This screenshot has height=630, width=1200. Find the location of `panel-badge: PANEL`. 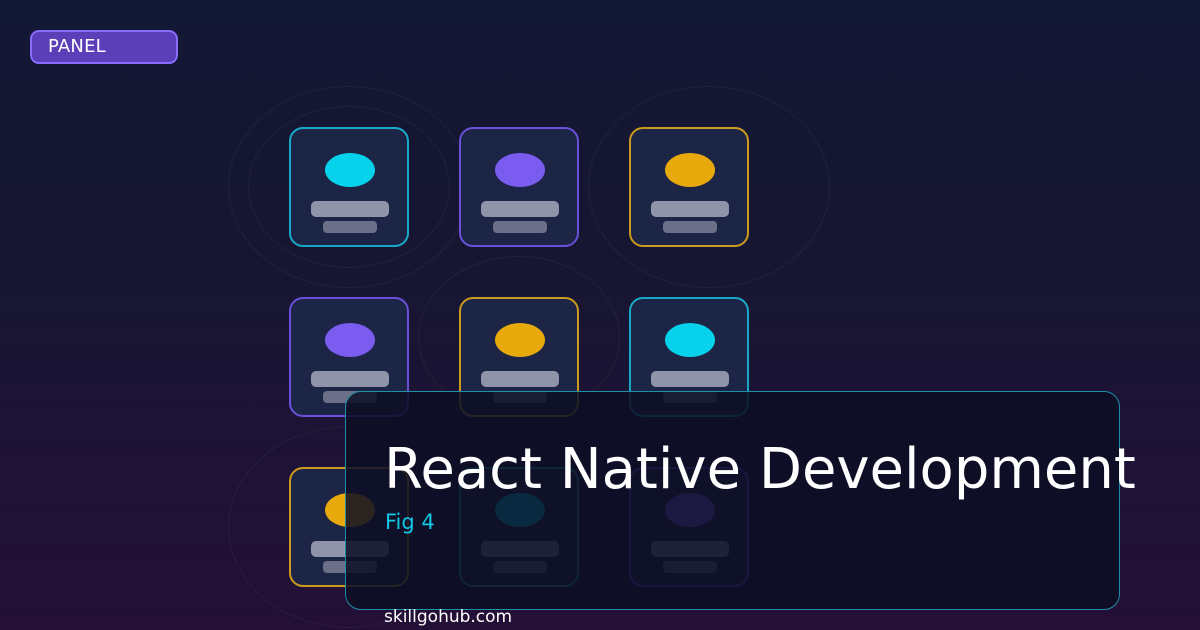

panel-badge: PANEL is located at coordinates (104, 47).